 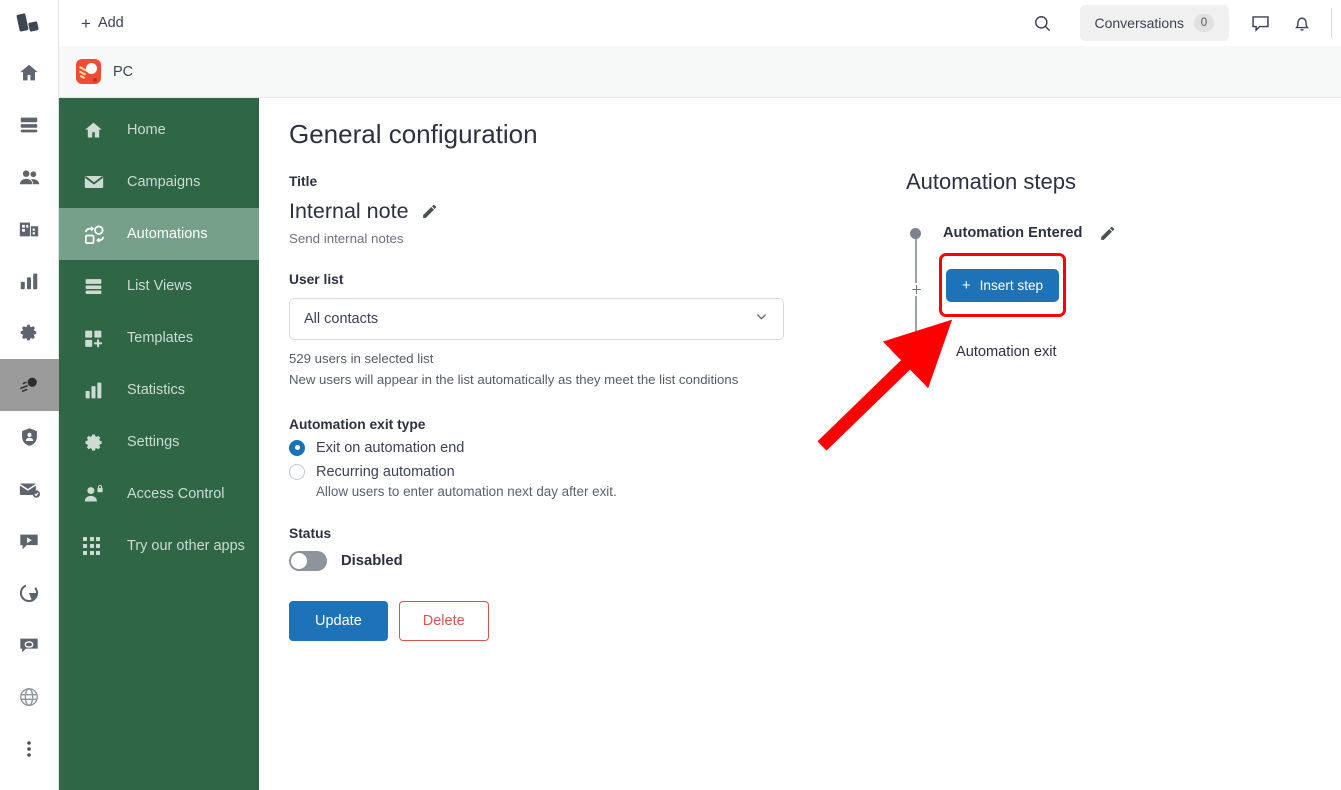 What do you see at coordinates (390, 447) in the screenshot?
I see `radio-label: Exit on automation end` at bounding box center [390, 447].